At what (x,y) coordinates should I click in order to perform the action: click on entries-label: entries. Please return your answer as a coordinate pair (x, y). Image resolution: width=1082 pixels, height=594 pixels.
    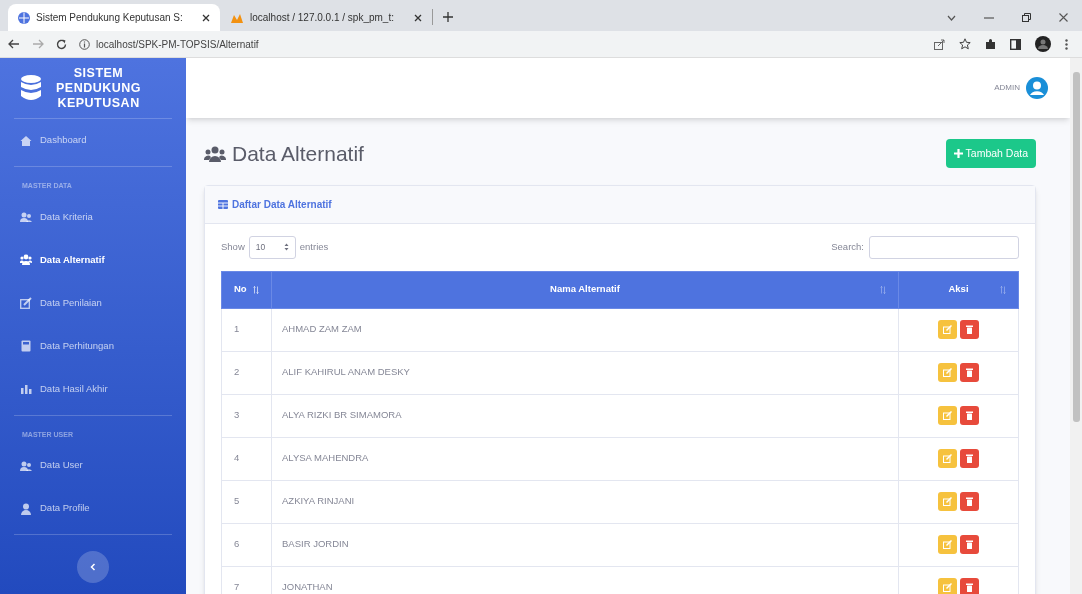
    Looking at the image, I should click on (314, 246).